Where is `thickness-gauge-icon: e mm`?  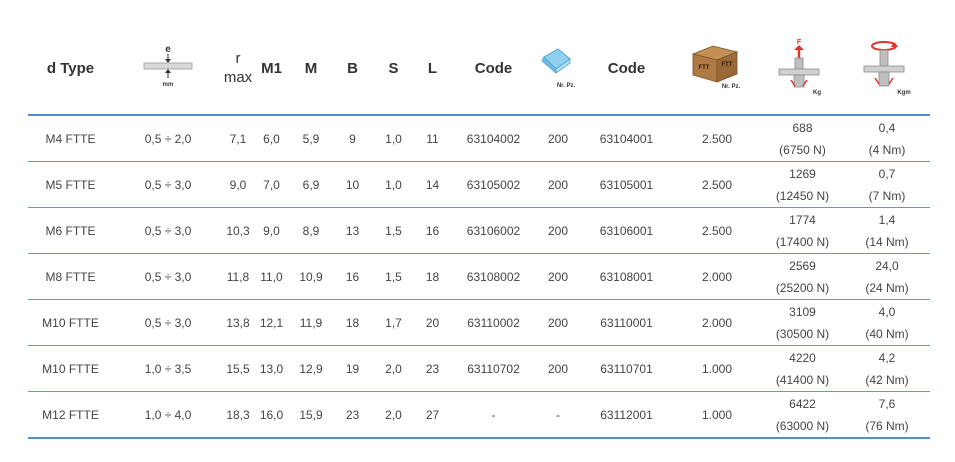 thickness-gauge-icon: e mm is located at coordinates (168, 66).